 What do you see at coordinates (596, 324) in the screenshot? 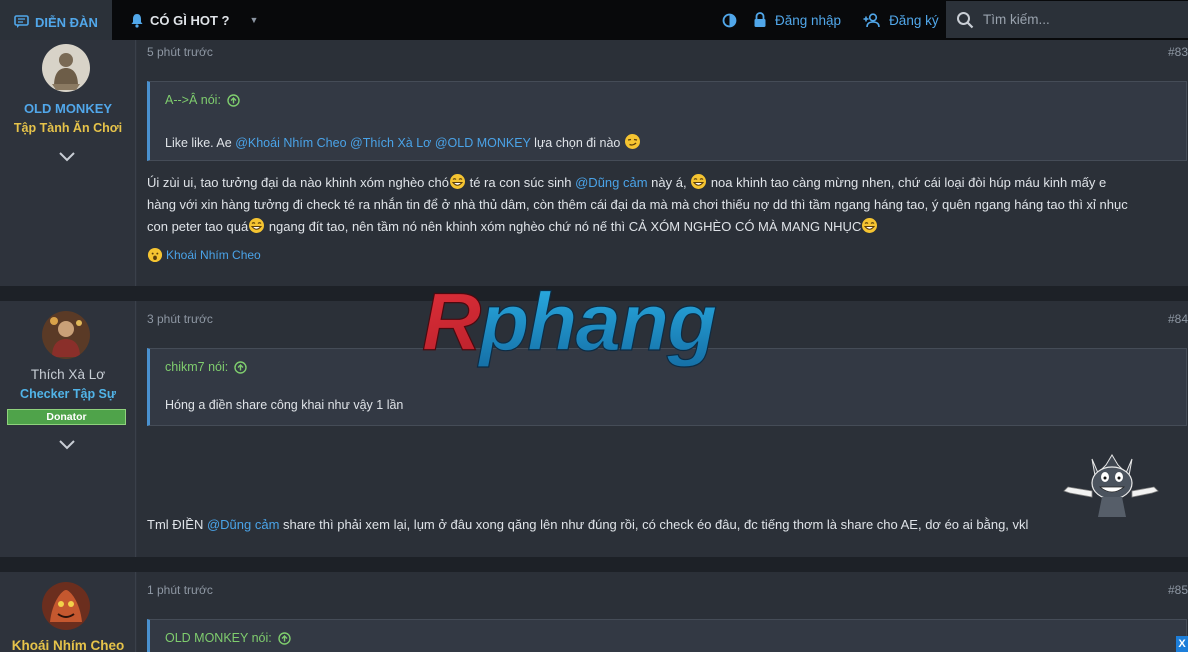
I see `watermark-rest: phang` at bounding box center [596, 324].